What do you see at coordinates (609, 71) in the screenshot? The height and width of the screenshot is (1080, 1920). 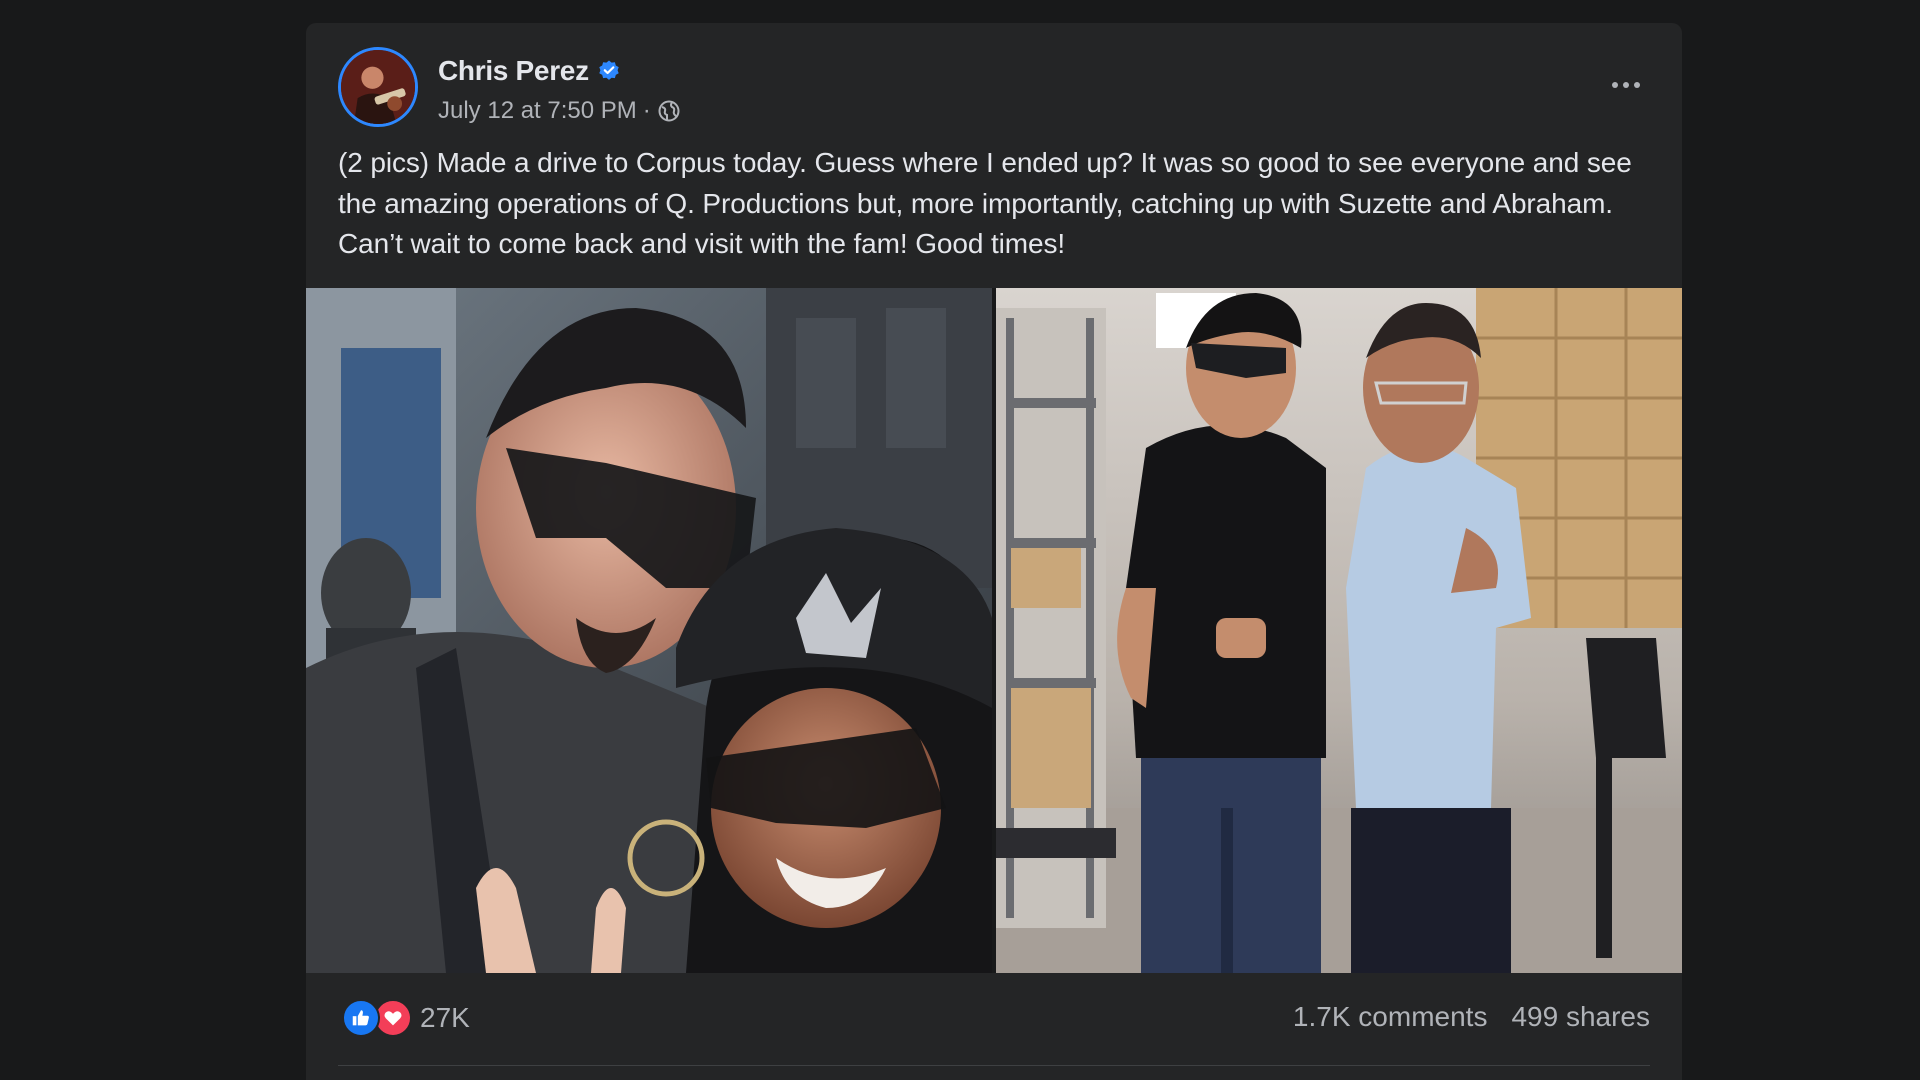 I see `verified-badge-icon` at bounding box center [609, 71].